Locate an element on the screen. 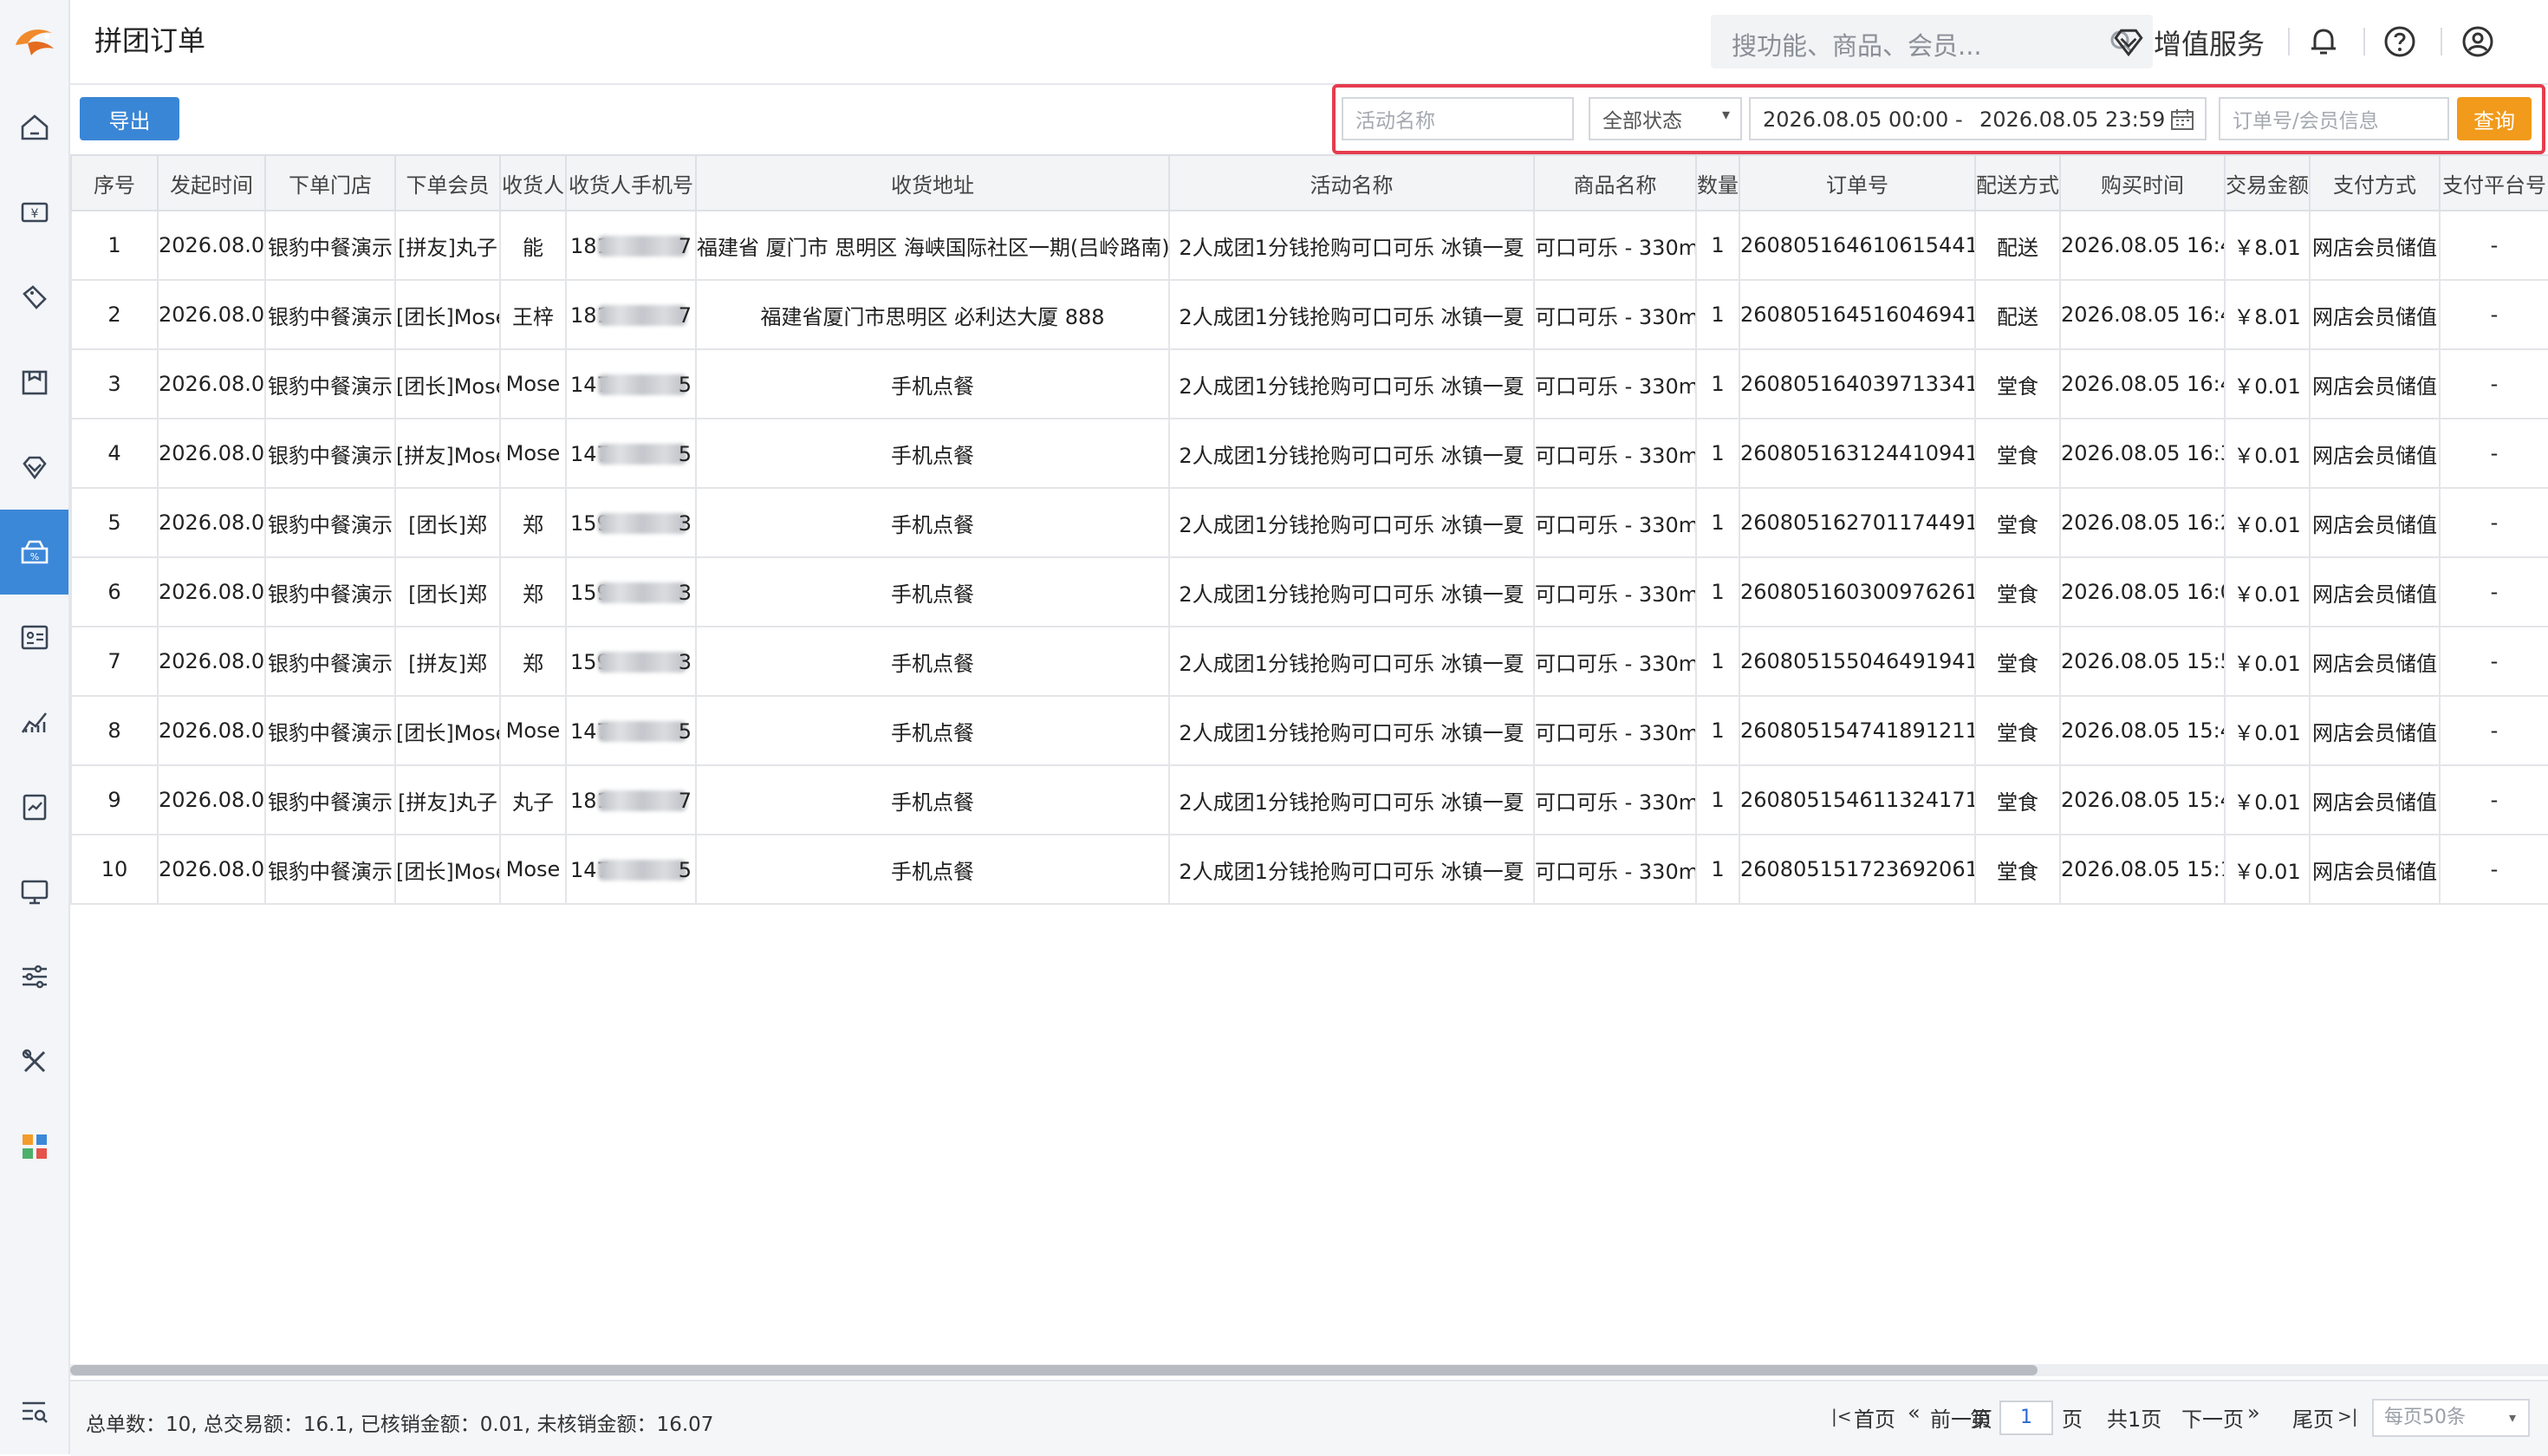 Image resolution: width=2548 pixels, height=1456 pixels. purchase-time: 2026.08.05 16:46 is located at coordinates (2142, 245).